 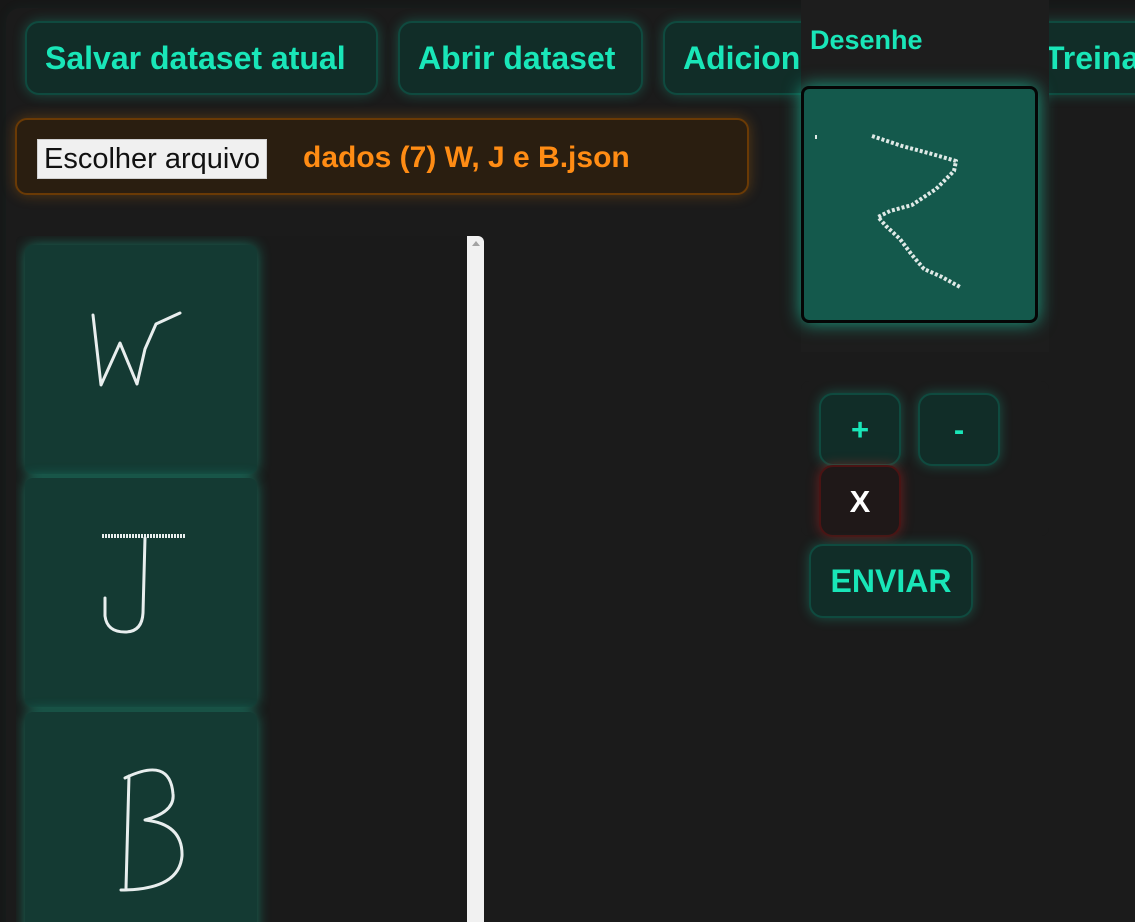 I want to click on choose-file-button: Escolher arquivo, so click(x=152, y=159).